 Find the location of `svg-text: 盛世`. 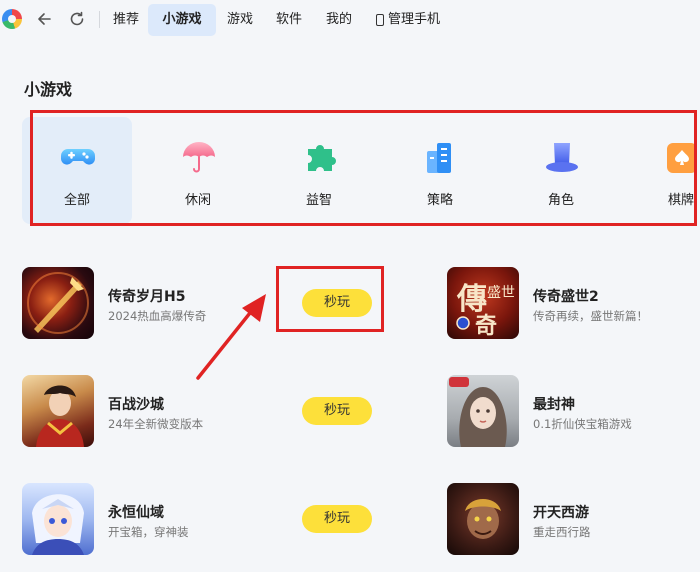

svg-text: 盛世 is located at coordinates (501, 293).